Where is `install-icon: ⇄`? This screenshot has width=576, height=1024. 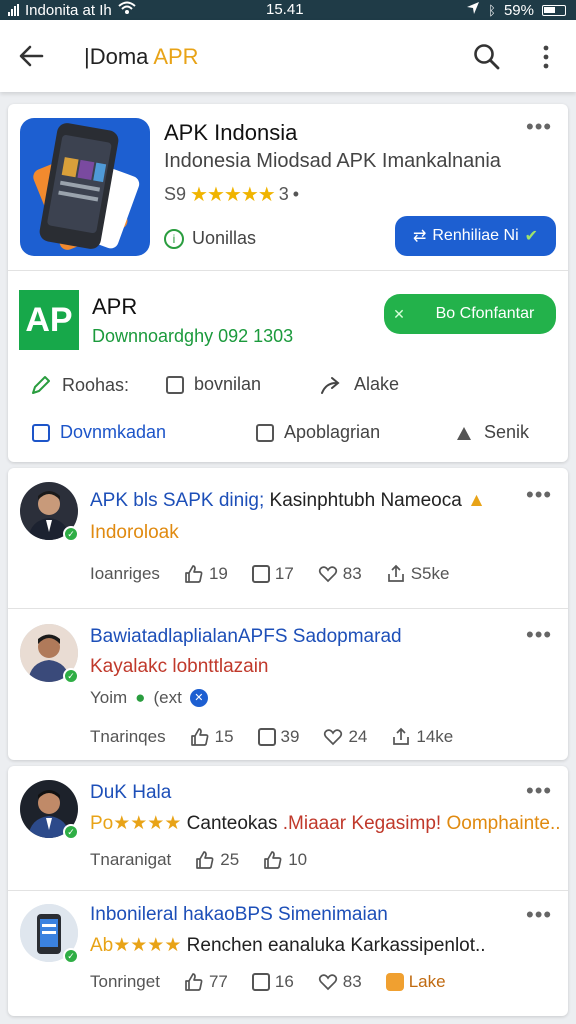
install-icon: ⇄ is located at coordinates (419, 236).